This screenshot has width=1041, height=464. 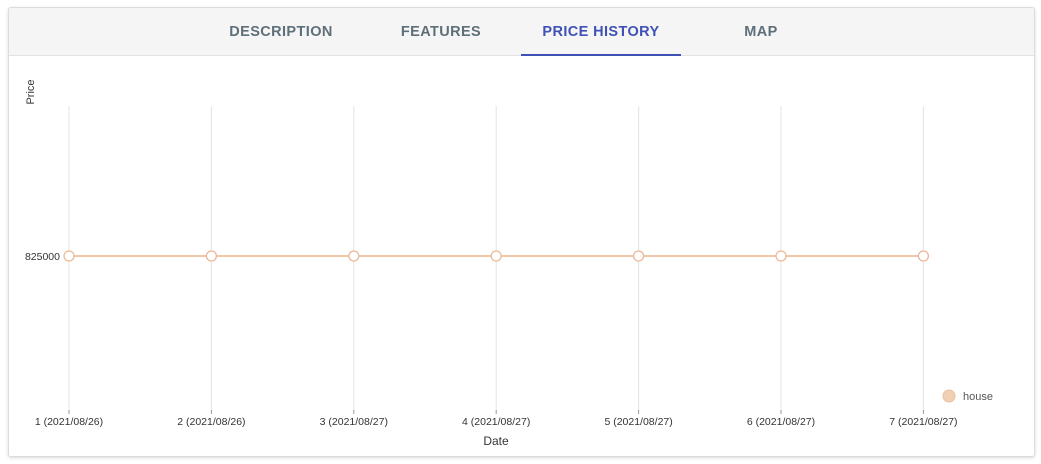 I want to click on y-axis-label: Price, so click(x=31, y=91).